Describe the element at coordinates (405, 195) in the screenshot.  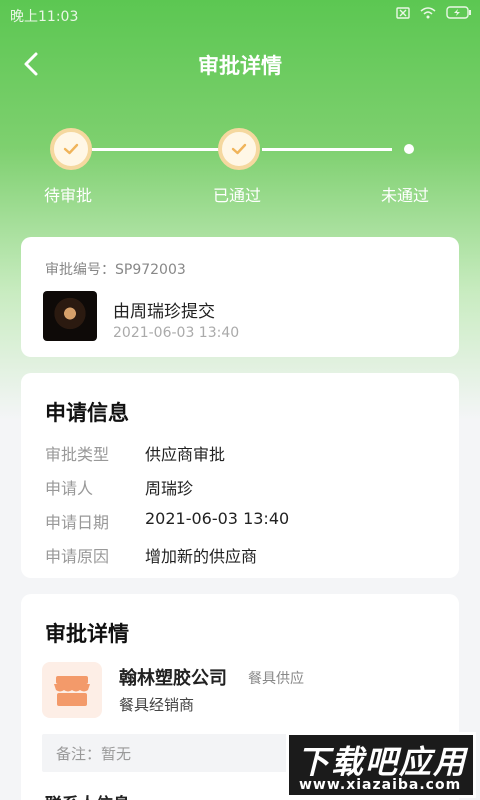
I see `step-label: 未通过` at that location.